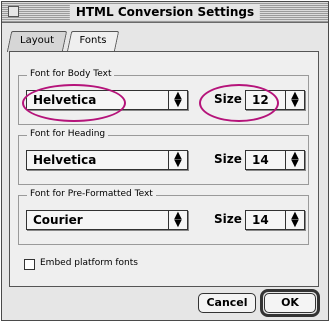  I want to click on body-font-popup: Helvetica ▲ ▼, so click(107, 100).